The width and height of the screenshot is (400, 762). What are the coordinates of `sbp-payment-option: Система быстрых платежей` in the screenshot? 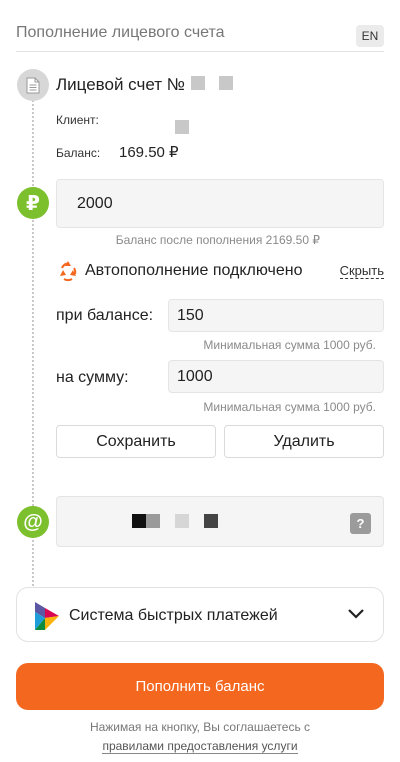 It's located at (200, 614).